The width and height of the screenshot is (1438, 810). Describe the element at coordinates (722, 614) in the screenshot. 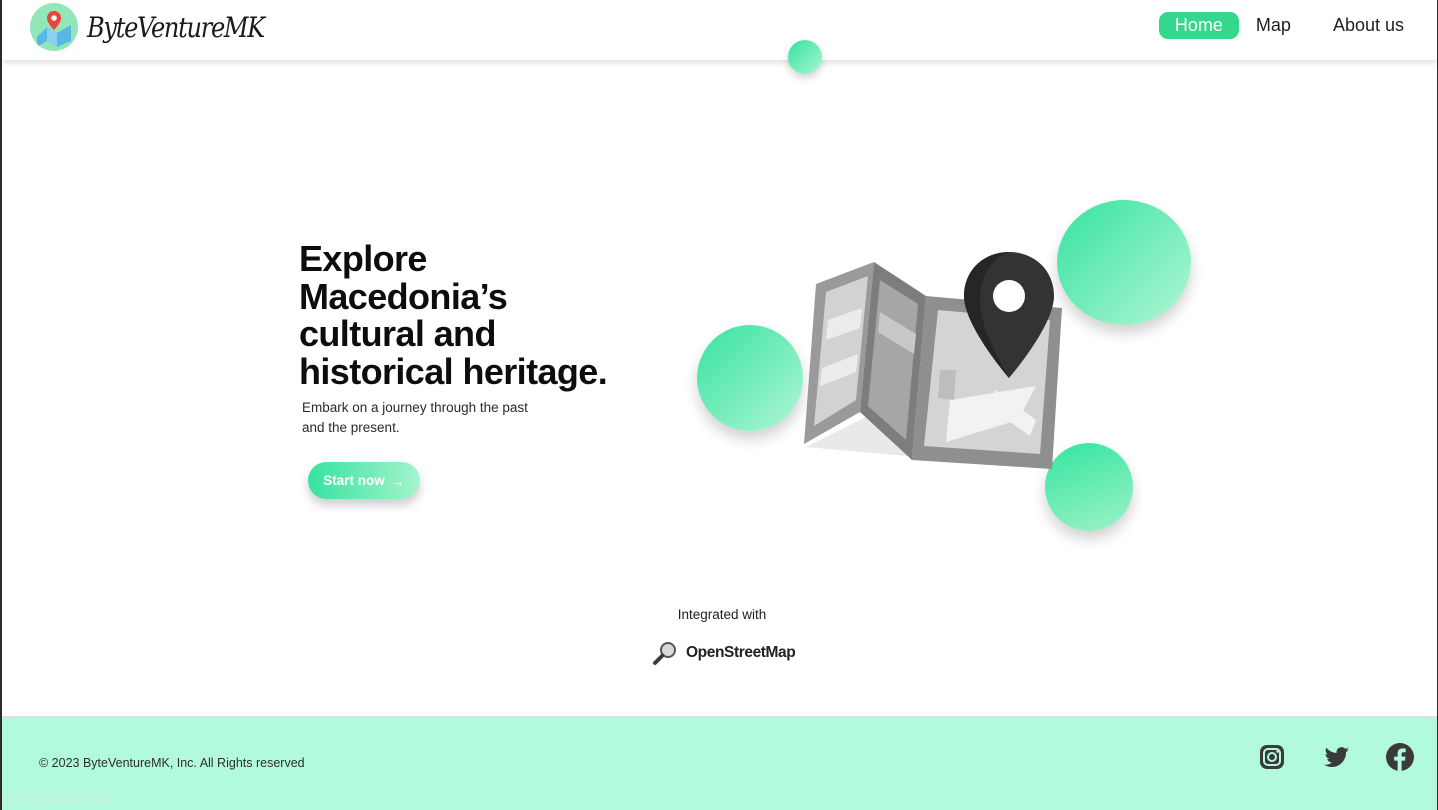

I see `integrated-with-label: Integrated with` at that location.